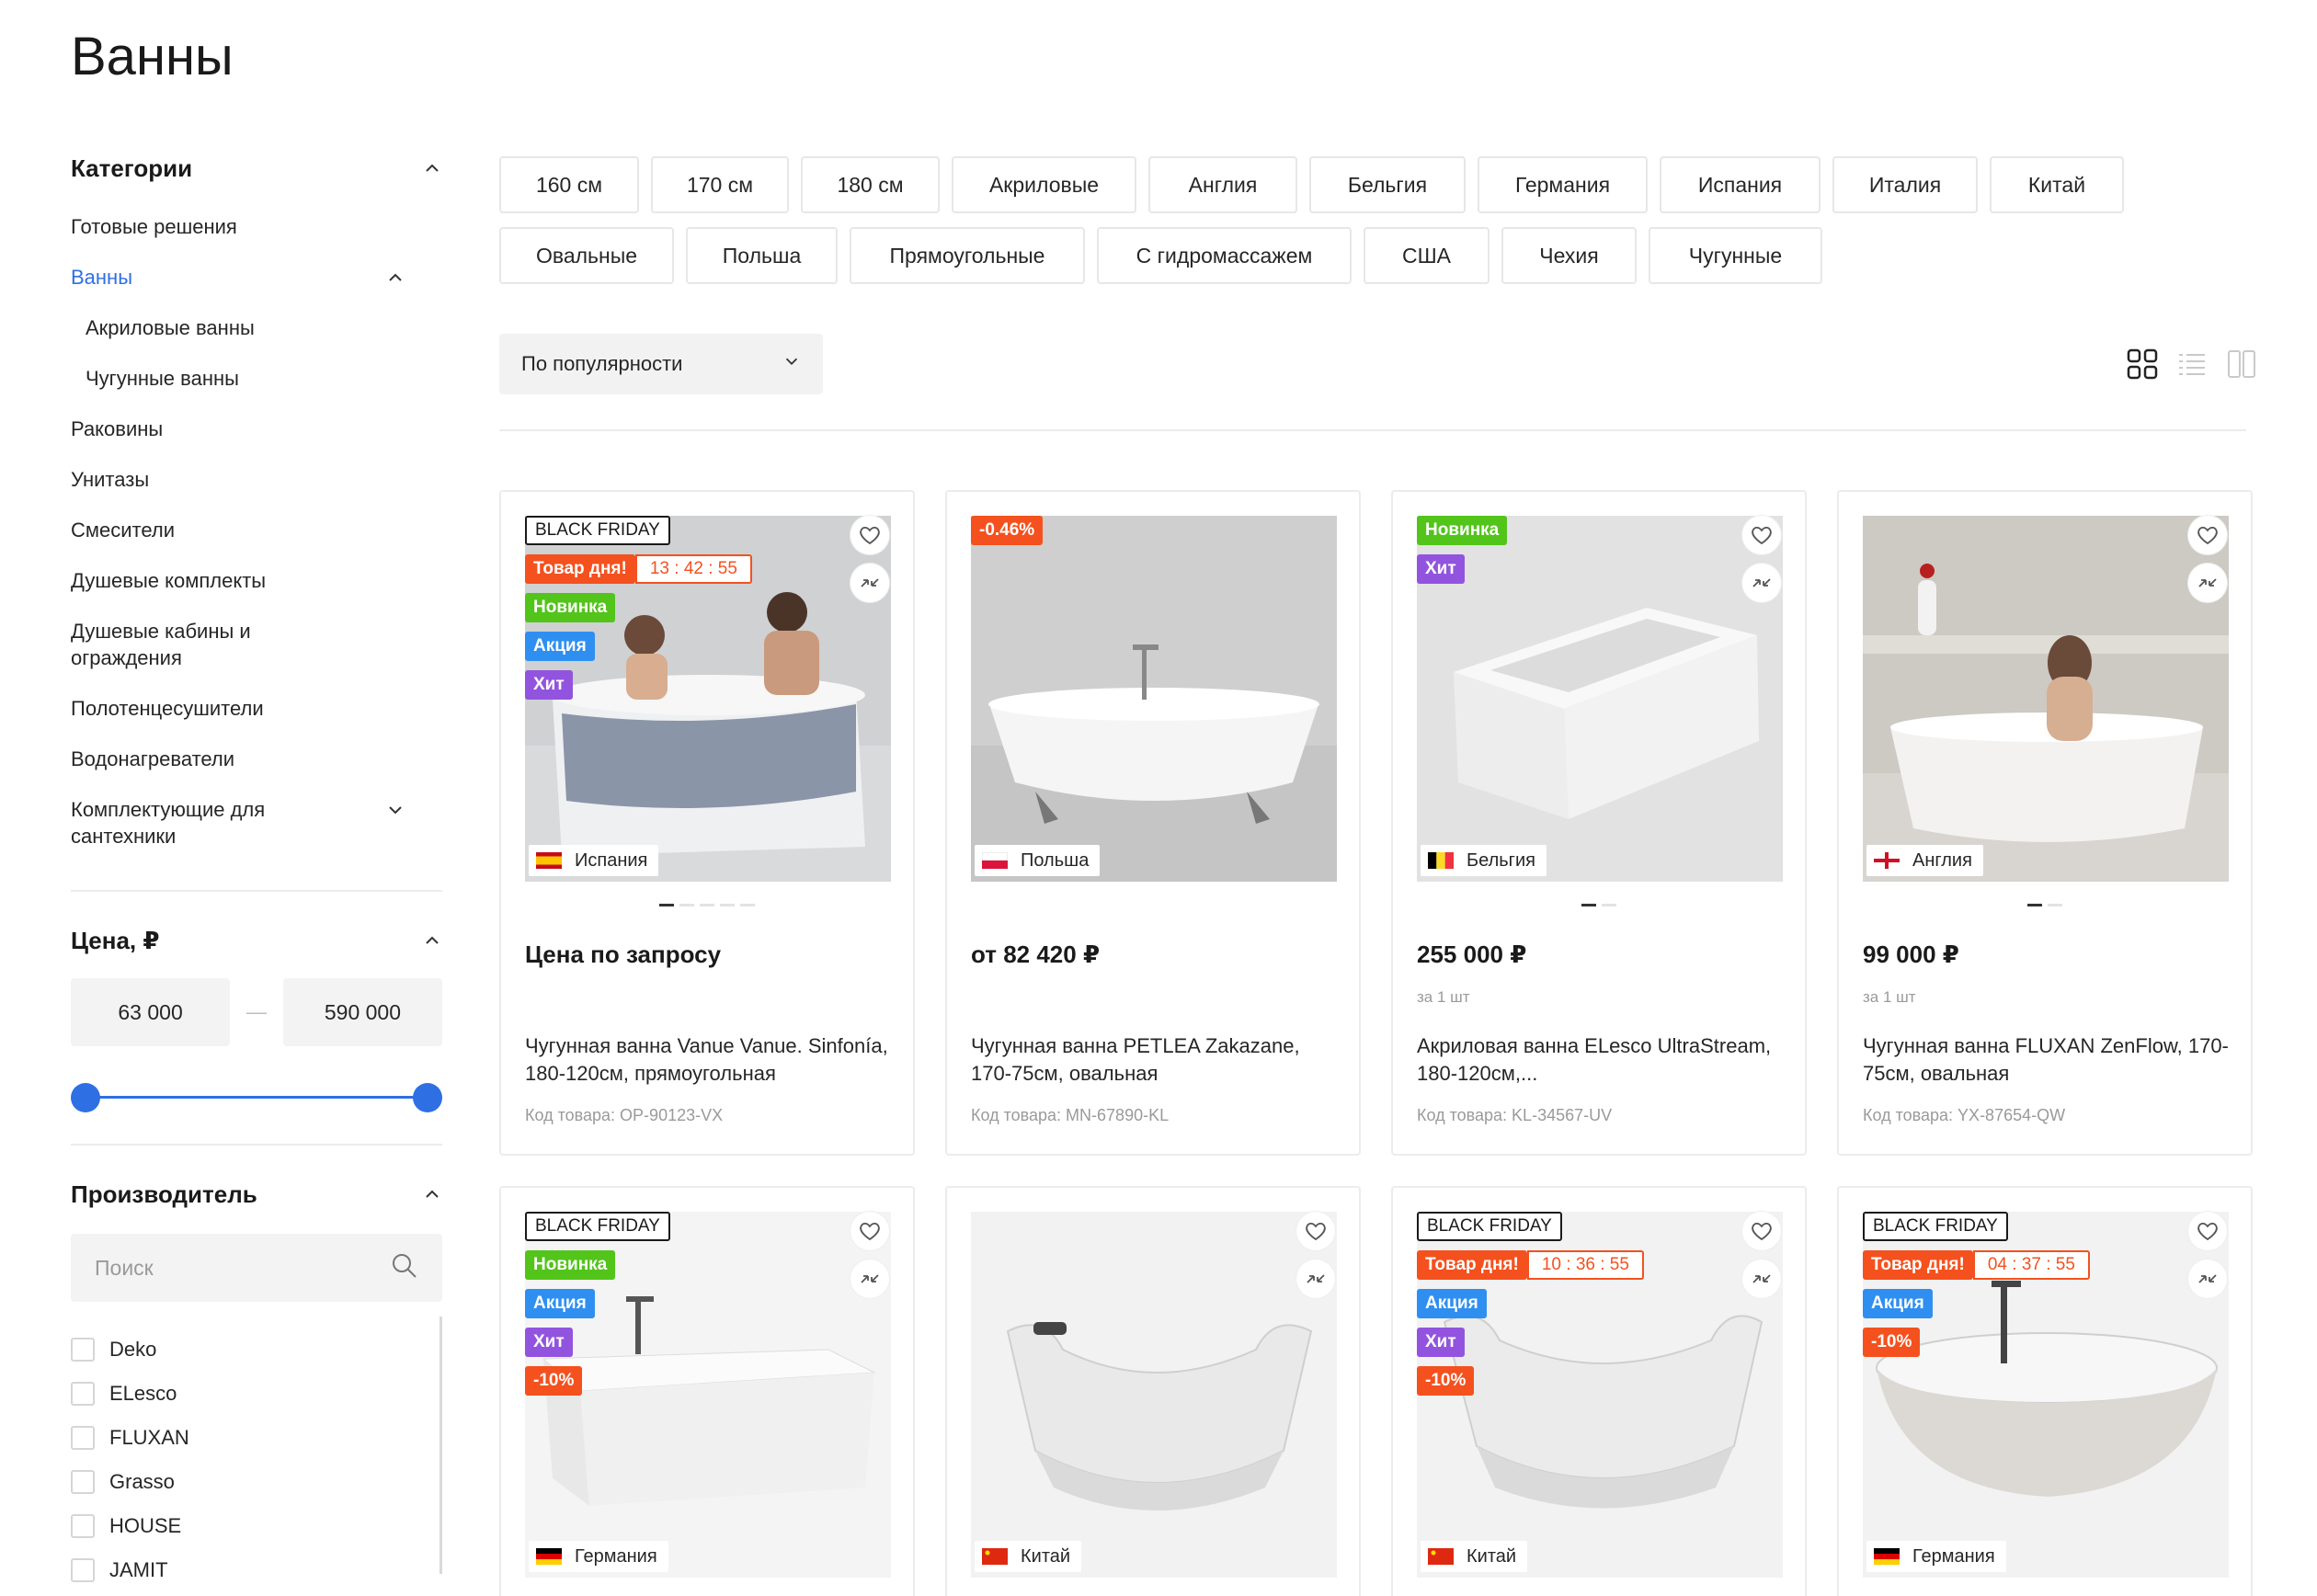 The width and height of the screenshot is (2317, 1596). What do you see at coordinates (661, 364) in the screenshot?
I see `sort-dropdown: По популярности` at bounding box center [661, 364].